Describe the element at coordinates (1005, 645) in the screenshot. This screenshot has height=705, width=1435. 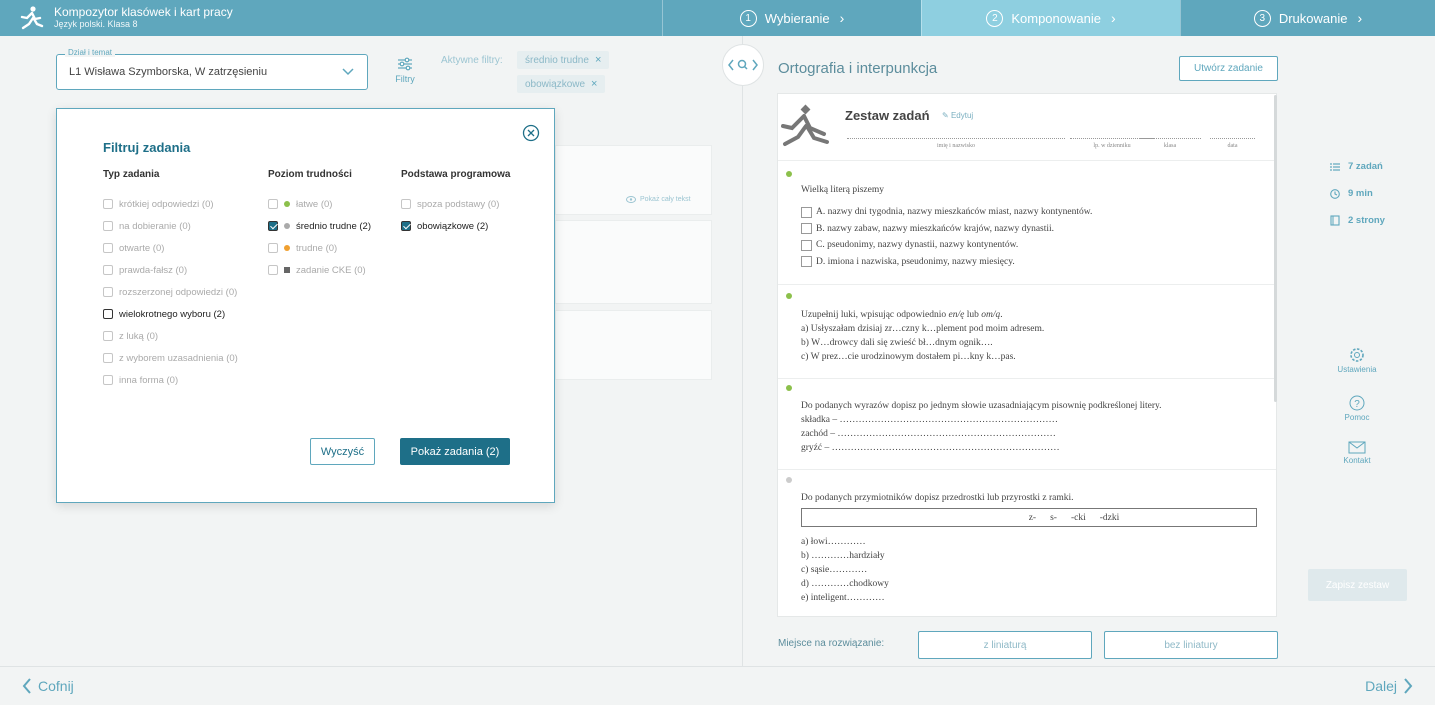
I see `lined-option-button: z liniaturą` at that location.